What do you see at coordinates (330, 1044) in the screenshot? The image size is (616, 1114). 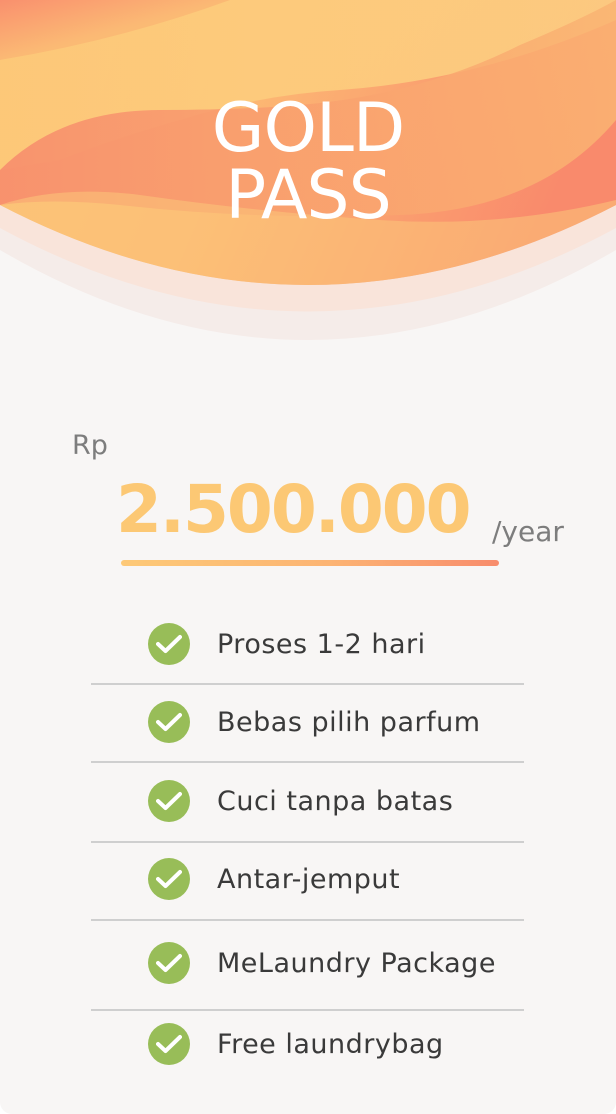 I see `feature-label: Free laundrybag` at bounding box center [330, 1044].